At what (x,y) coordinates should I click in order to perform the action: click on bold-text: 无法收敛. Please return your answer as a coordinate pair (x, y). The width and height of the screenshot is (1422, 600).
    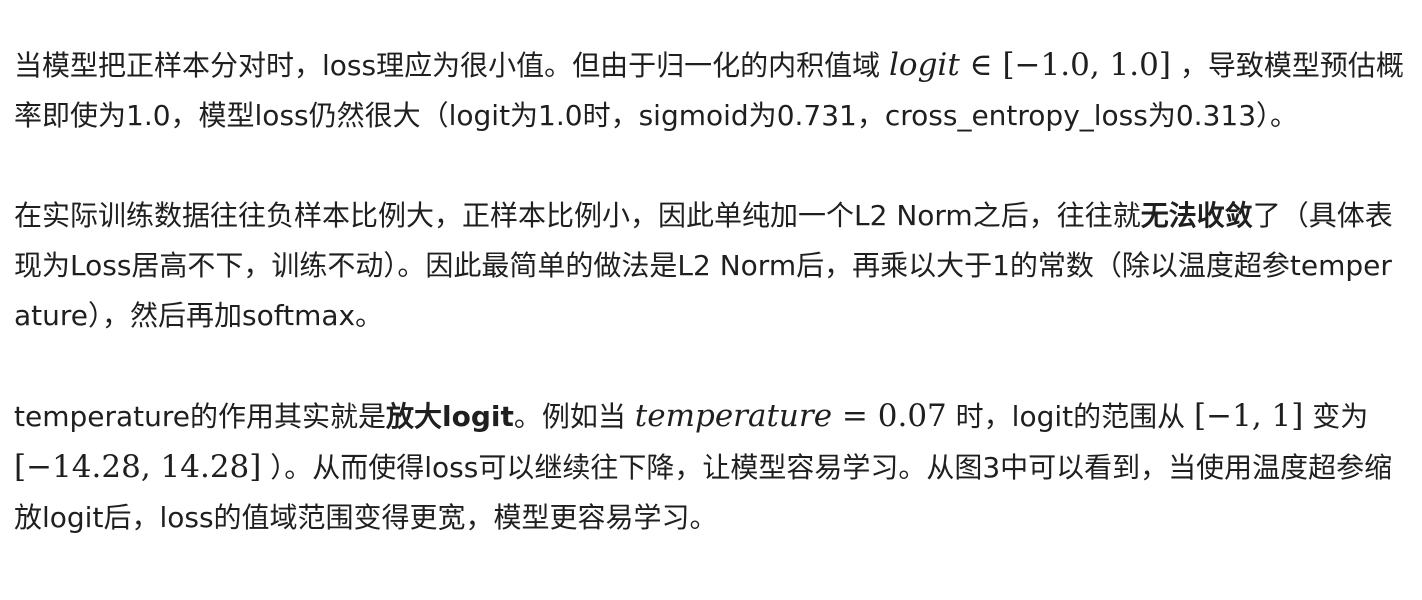
    Looking at the image, I should click on (1196, 215).